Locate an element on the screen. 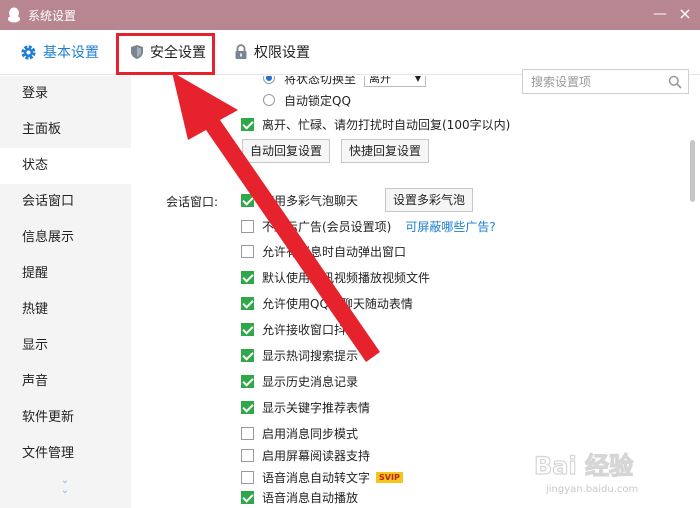 The image size is (700, 508). sidebar-item-status: 状态 is located at coordinates (65, 166).